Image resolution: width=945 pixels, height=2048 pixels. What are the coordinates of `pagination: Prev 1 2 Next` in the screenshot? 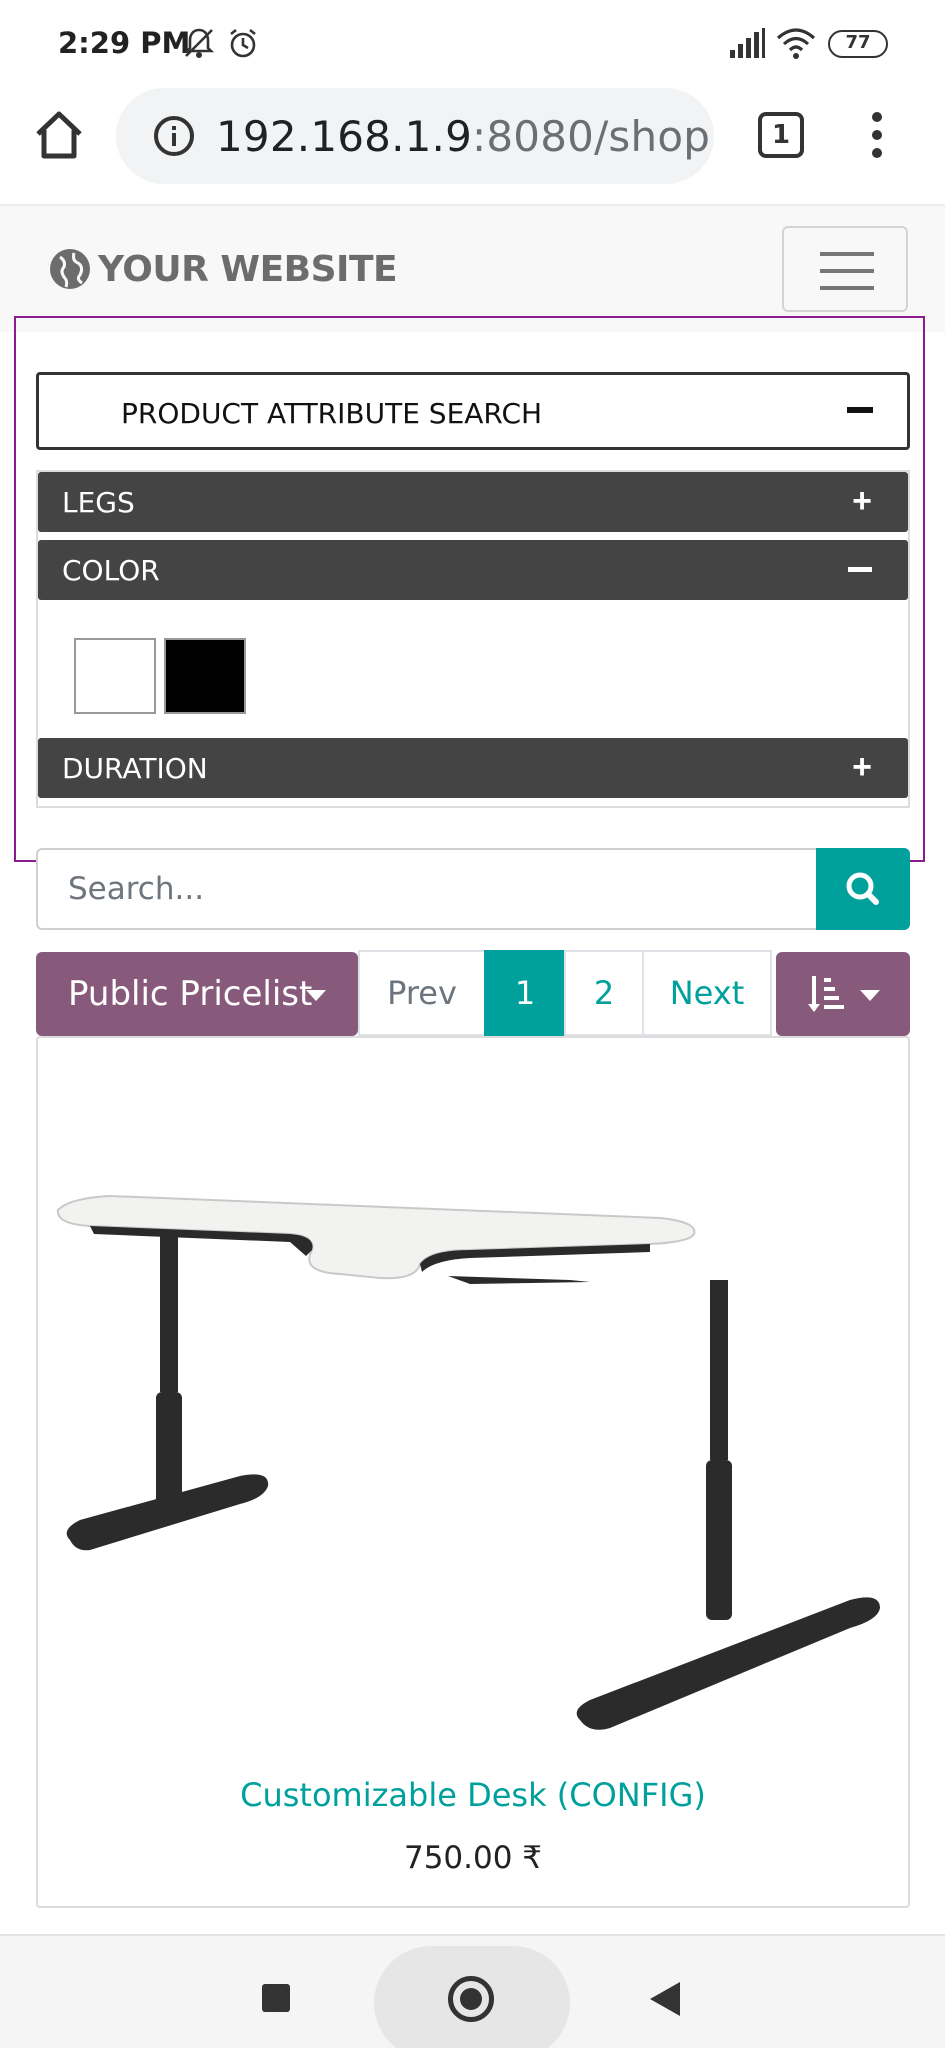 It's located at (565, 993).